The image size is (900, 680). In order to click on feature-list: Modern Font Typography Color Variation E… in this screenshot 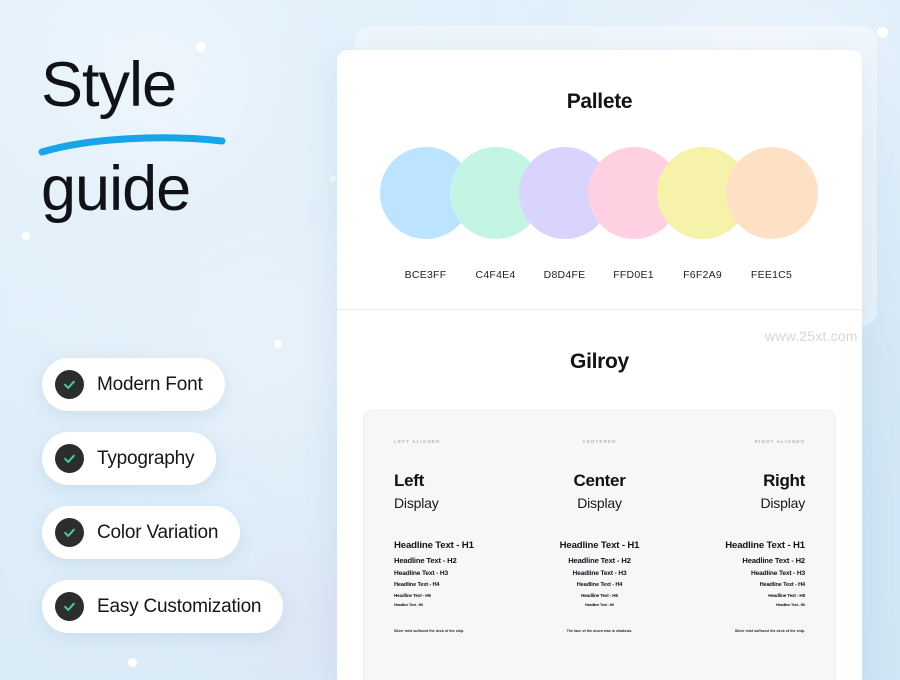, I will do `click(163, 506)`.